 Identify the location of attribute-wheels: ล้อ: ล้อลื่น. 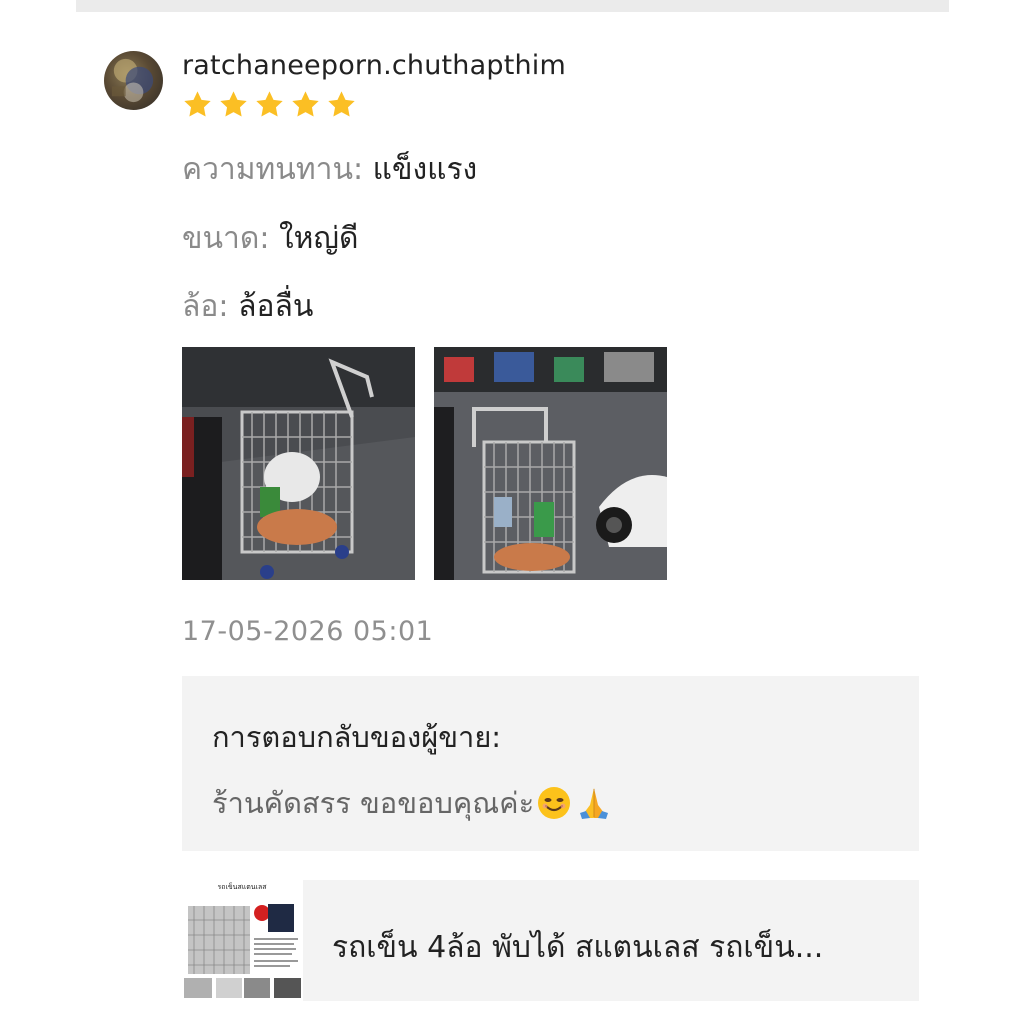
(247, 306).